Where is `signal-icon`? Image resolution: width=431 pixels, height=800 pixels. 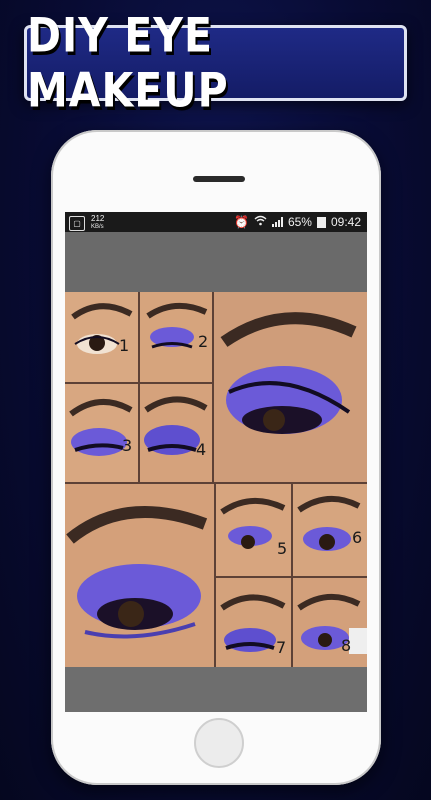
signal-icon is located at coordinates (277, 222).